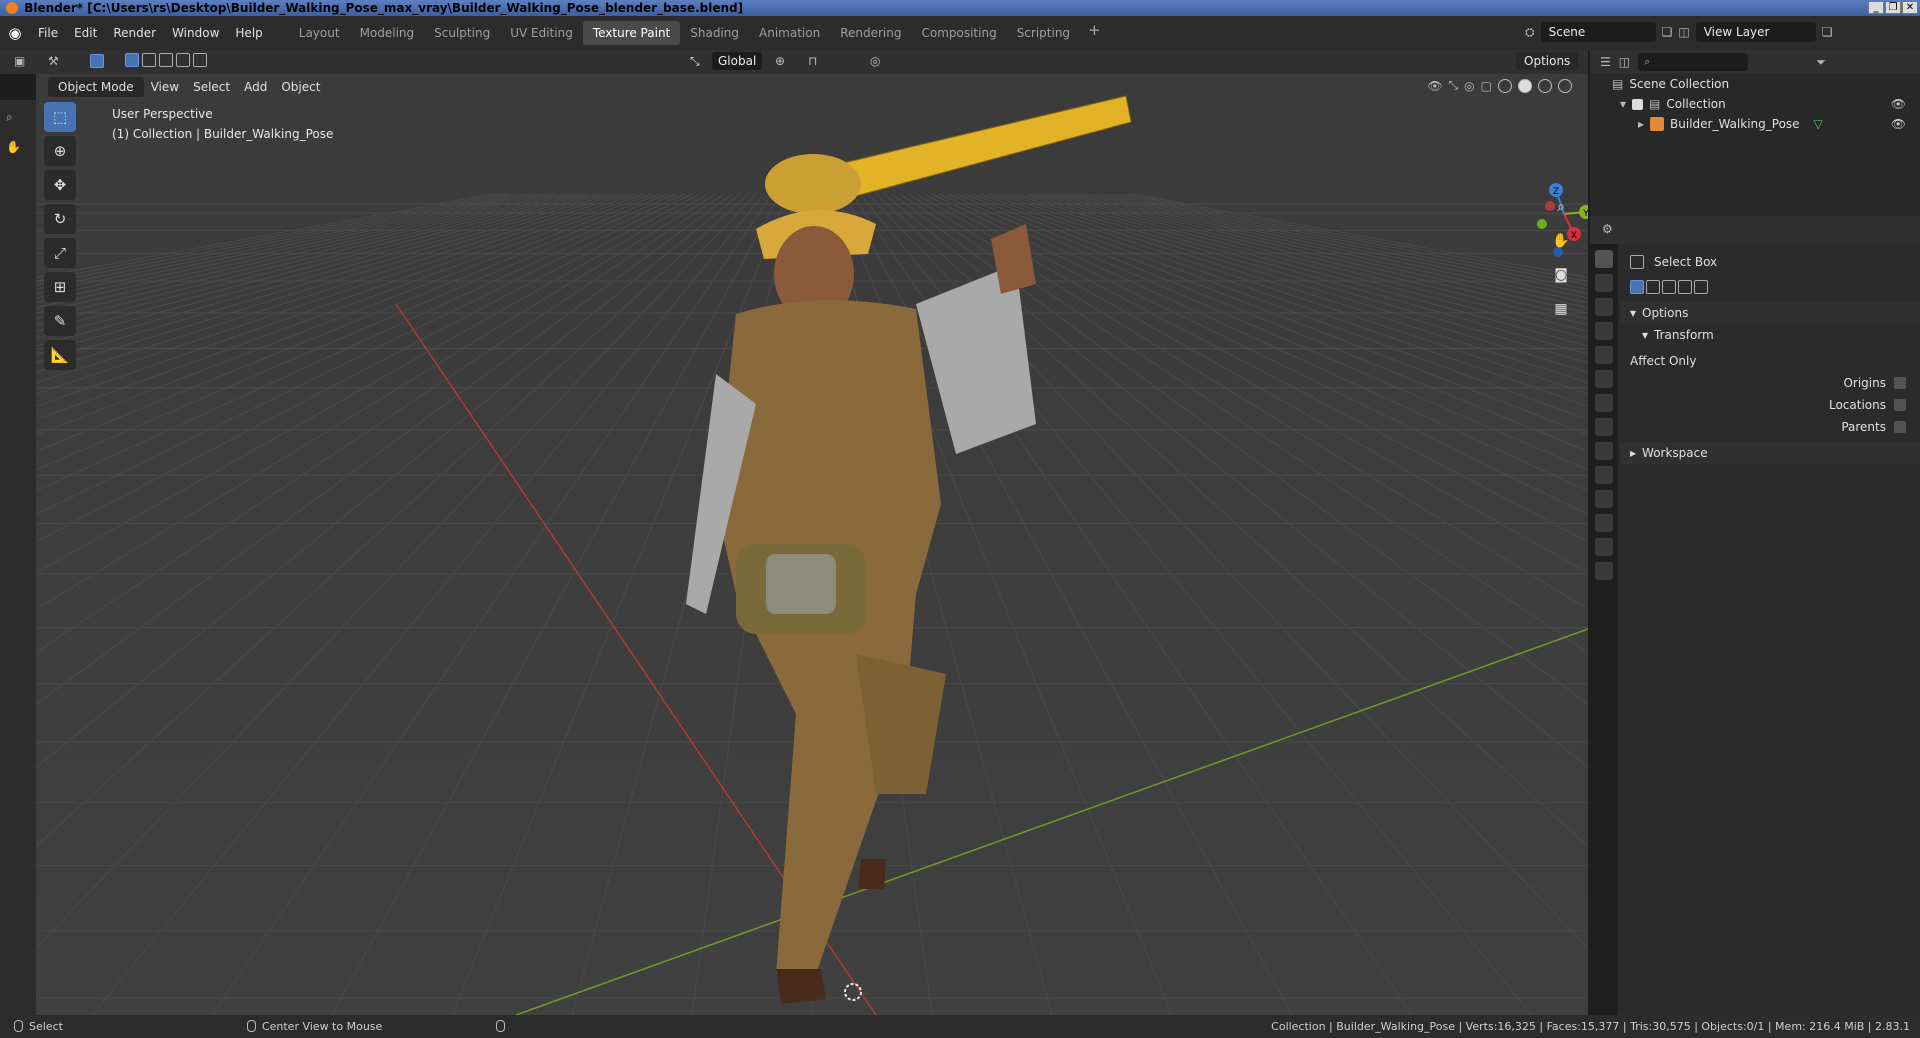 Image resolution: width=1920 pixels, height=1038 pixels. Describe the element at coordinates (60, 355) in the screenshot. I see `measure-tool-icon: 📐` at that location.